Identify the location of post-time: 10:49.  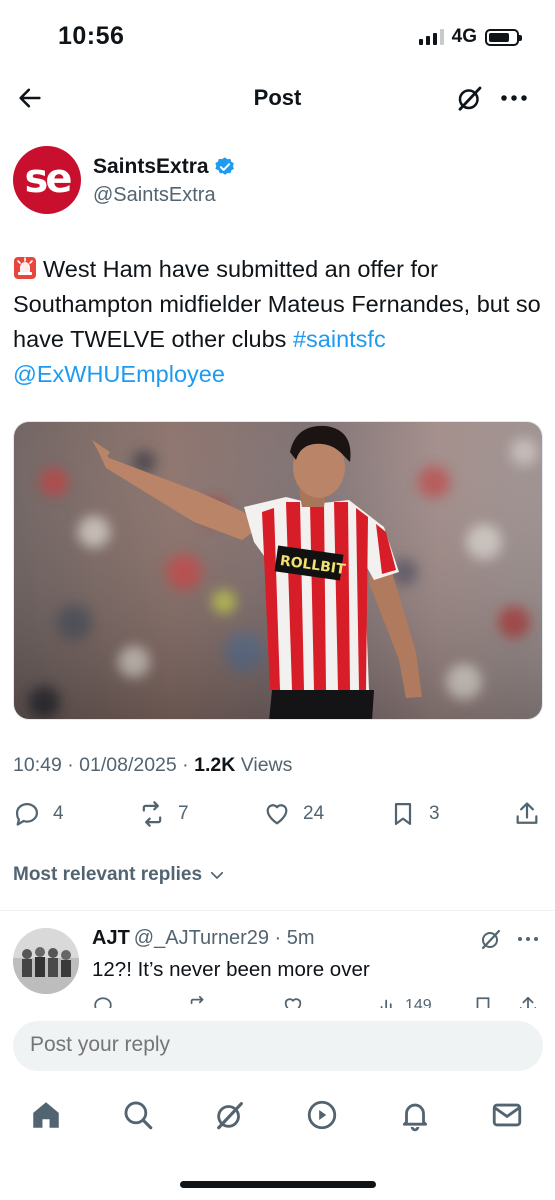
(37, 765).